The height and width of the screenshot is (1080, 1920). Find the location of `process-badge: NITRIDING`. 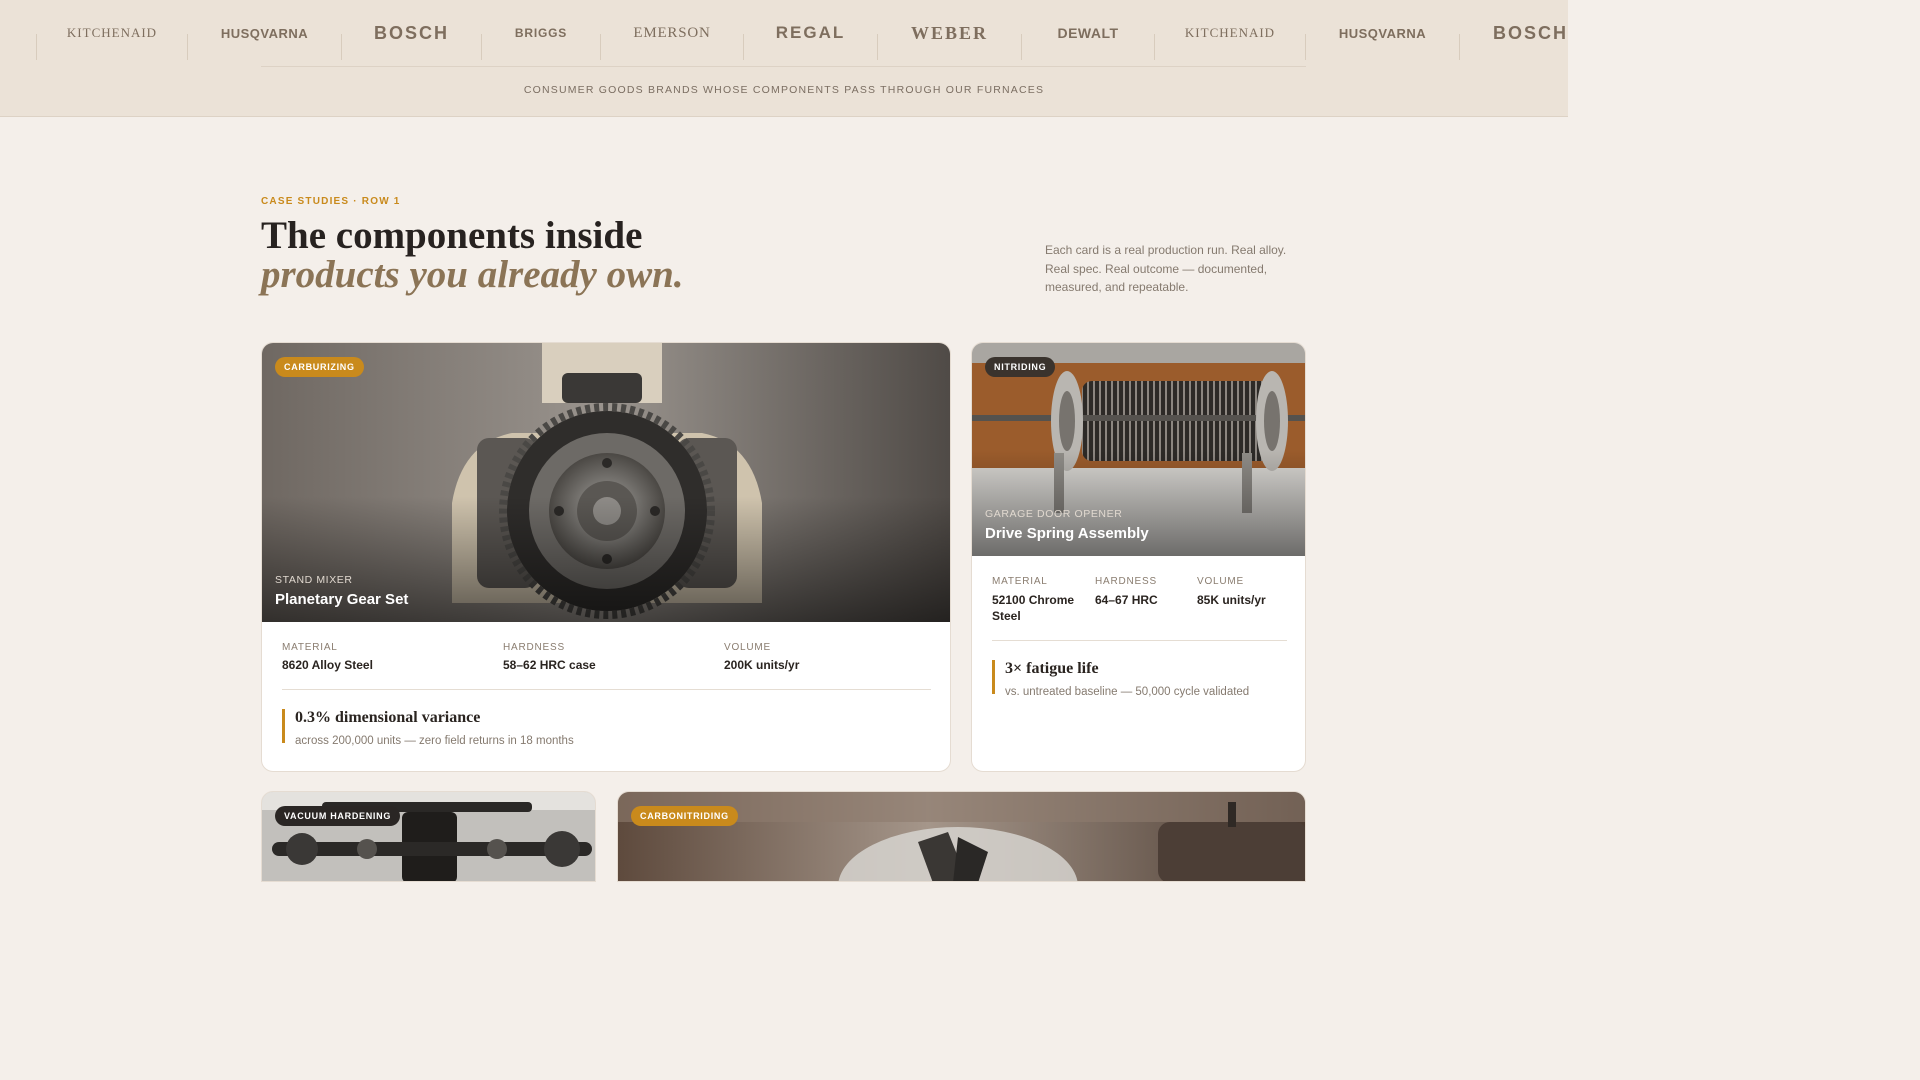

process-badge: NITRIDING is located at coordinates (1020, 367).